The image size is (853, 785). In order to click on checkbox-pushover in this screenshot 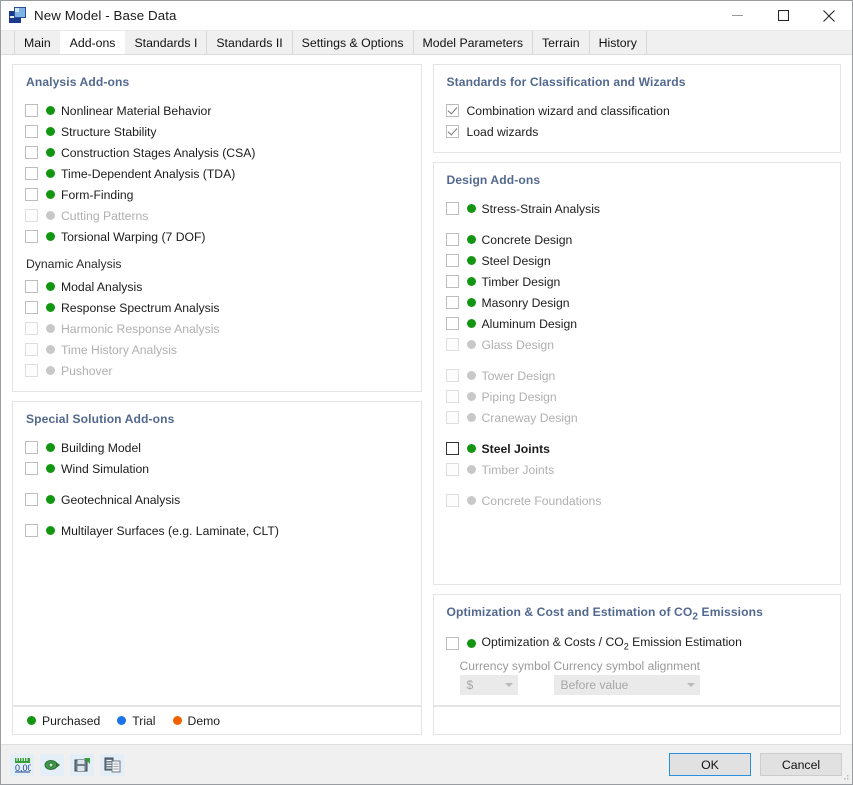, I will do `click(31, 370)`.